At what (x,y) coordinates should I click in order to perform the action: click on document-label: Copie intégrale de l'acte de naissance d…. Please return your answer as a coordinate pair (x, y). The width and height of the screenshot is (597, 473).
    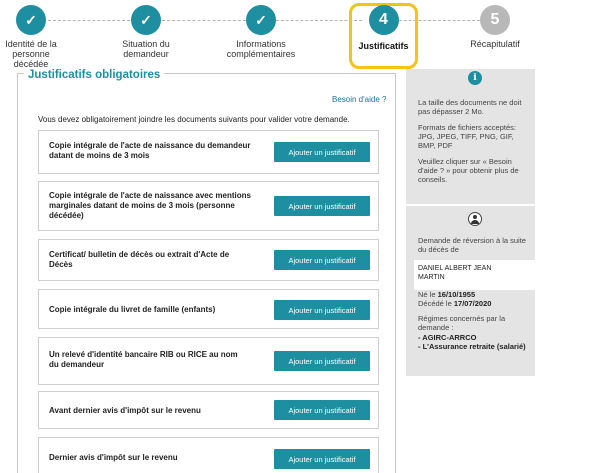
    Looking at the image, I should click on (150, 150).